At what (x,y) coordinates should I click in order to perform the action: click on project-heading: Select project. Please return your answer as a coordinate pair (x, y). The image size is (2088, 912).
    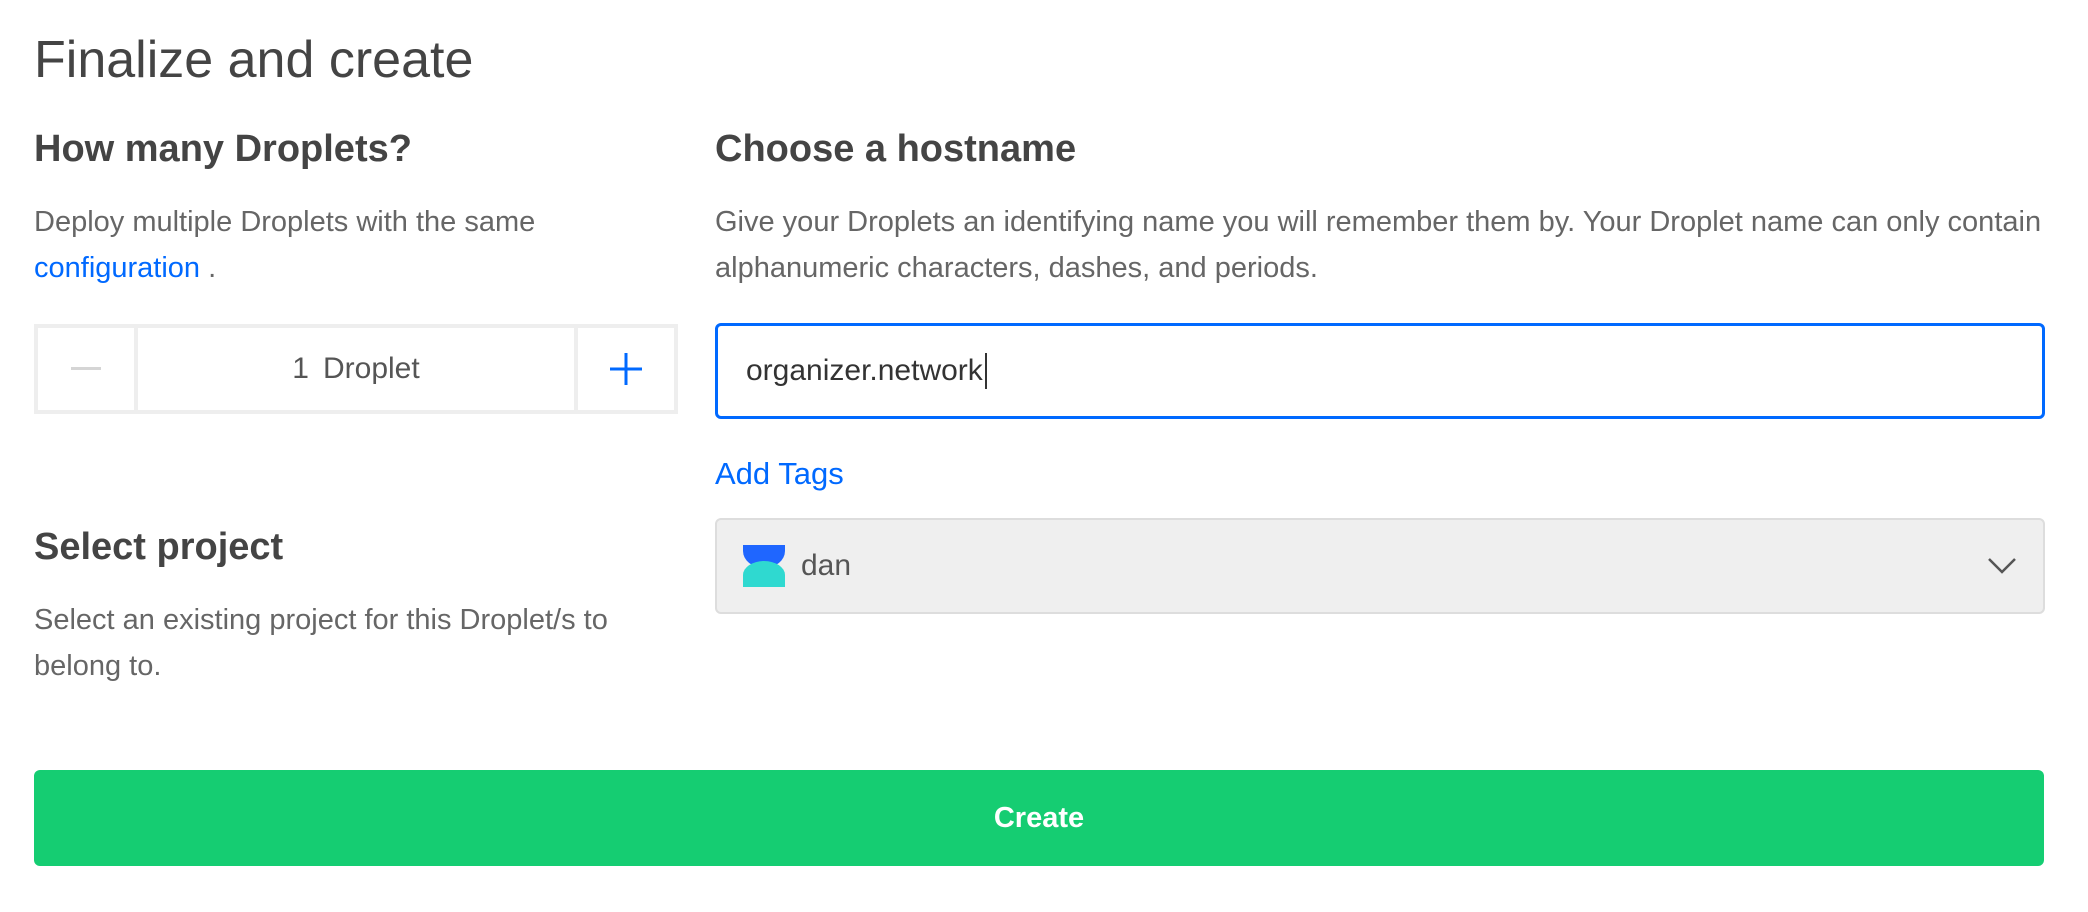
    Looking at the image, I should click on (159, 547).